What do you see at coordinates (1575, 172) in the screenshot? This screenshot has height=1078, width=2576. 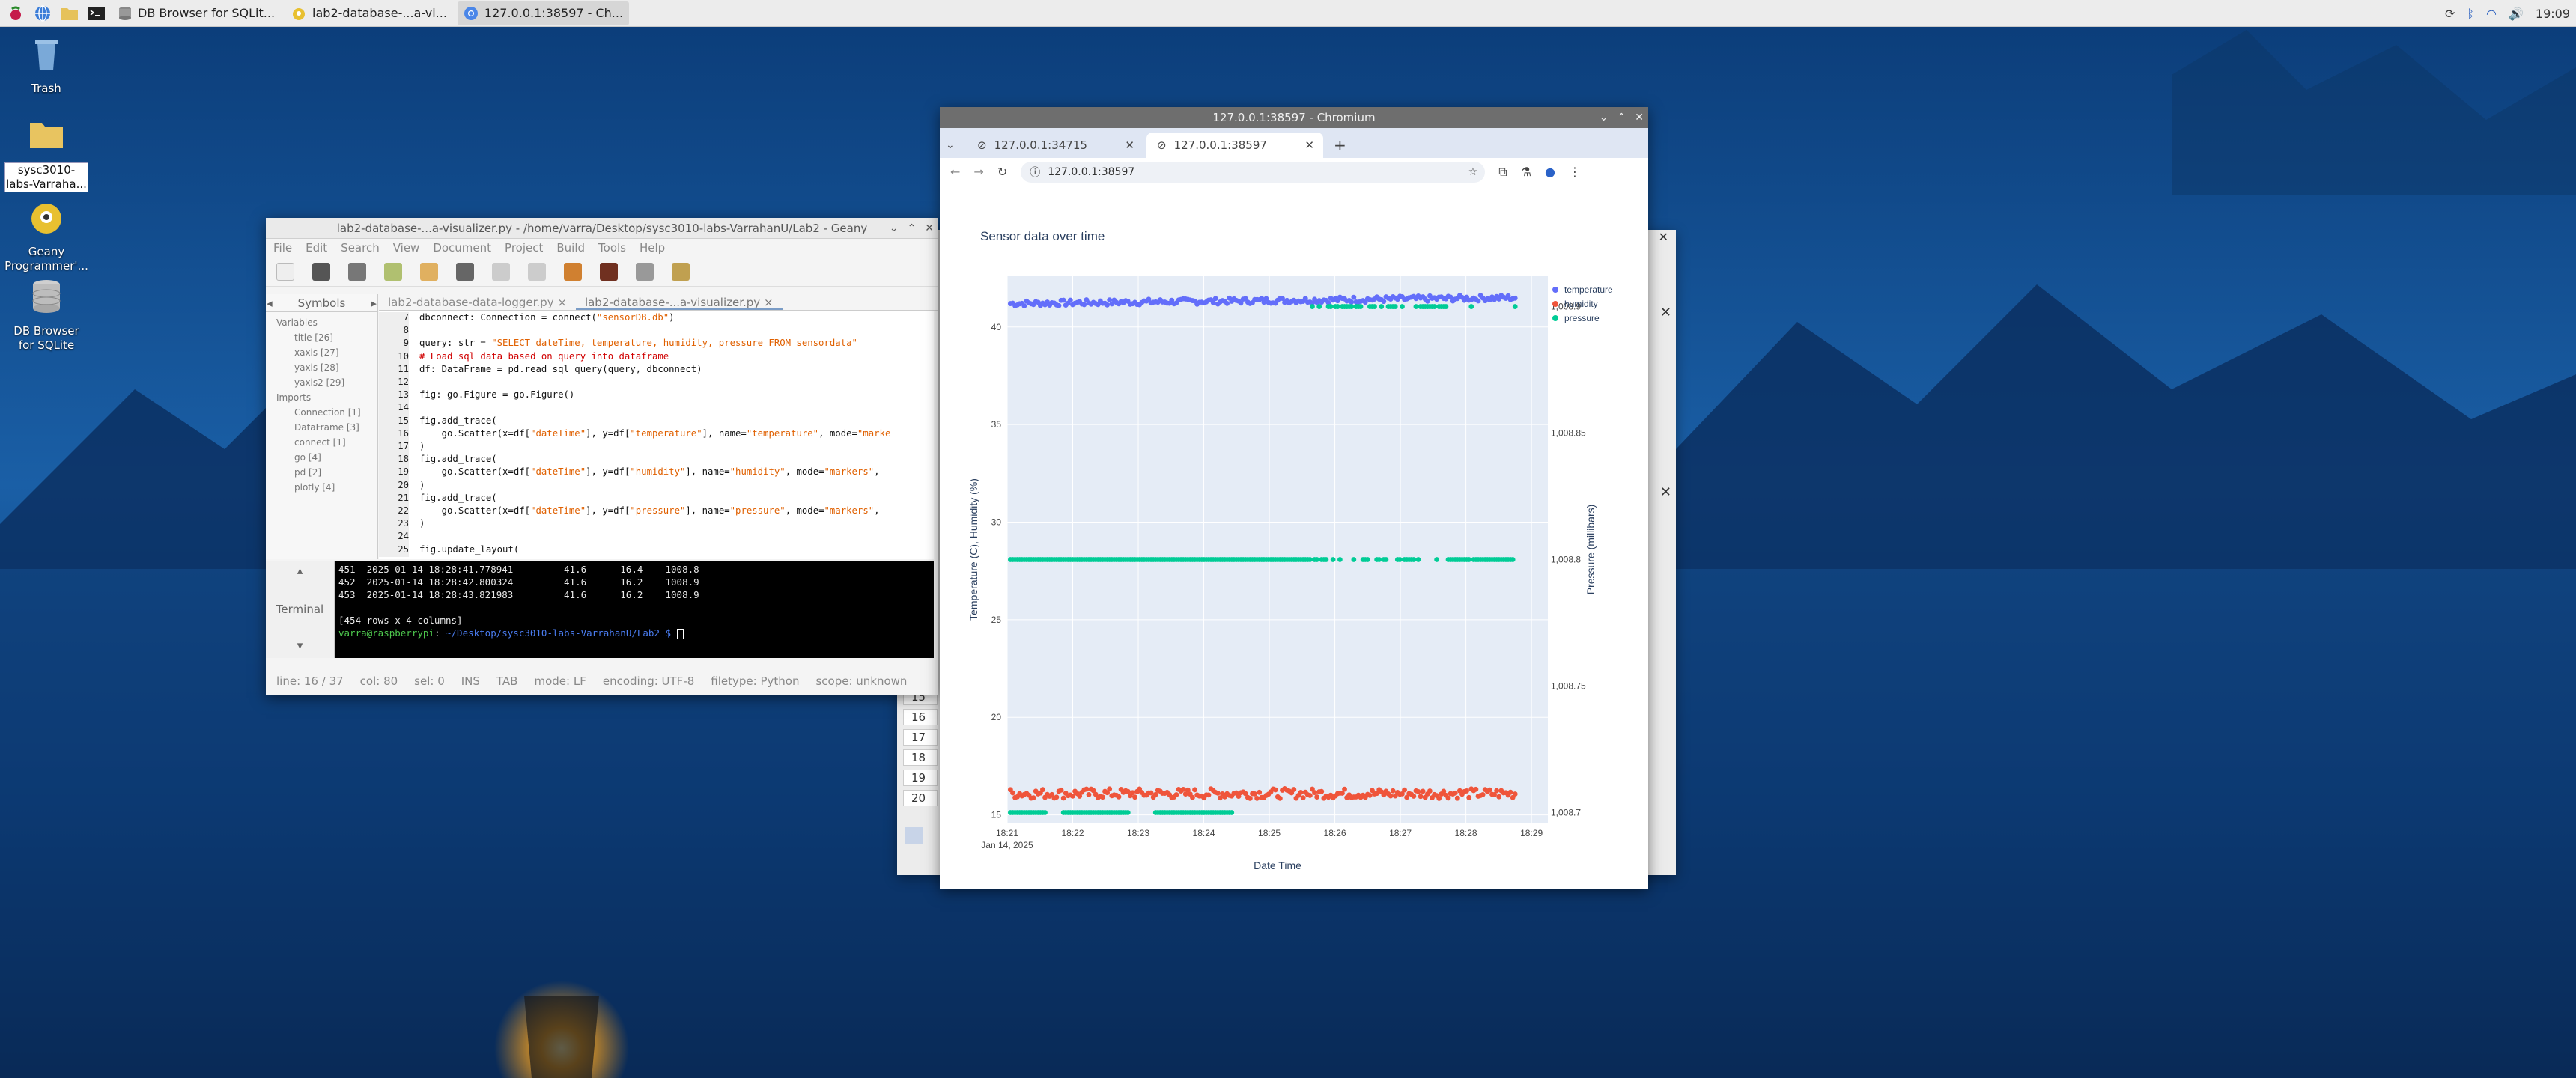 I see `menu-icon: ⋮` at bounding box center [1575, 172].